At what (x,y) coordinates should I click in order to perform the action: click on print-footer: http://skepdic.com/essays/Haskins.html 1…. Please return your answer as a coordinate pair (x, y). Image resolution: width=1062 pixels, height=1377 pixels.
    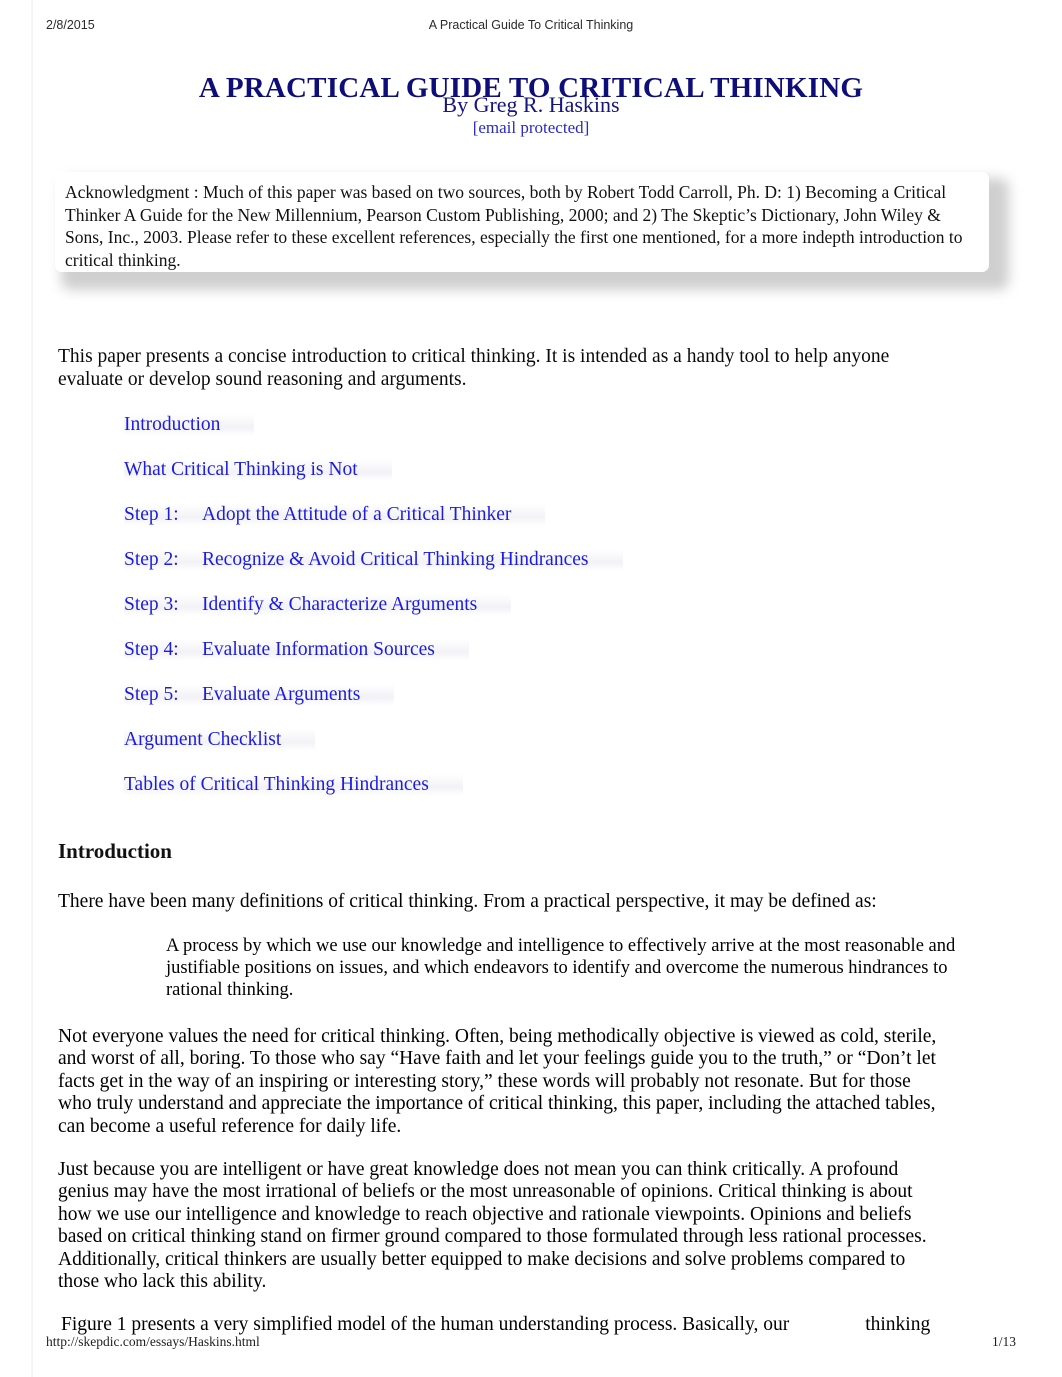
    Looking at the image, I should click on (531, 1344).